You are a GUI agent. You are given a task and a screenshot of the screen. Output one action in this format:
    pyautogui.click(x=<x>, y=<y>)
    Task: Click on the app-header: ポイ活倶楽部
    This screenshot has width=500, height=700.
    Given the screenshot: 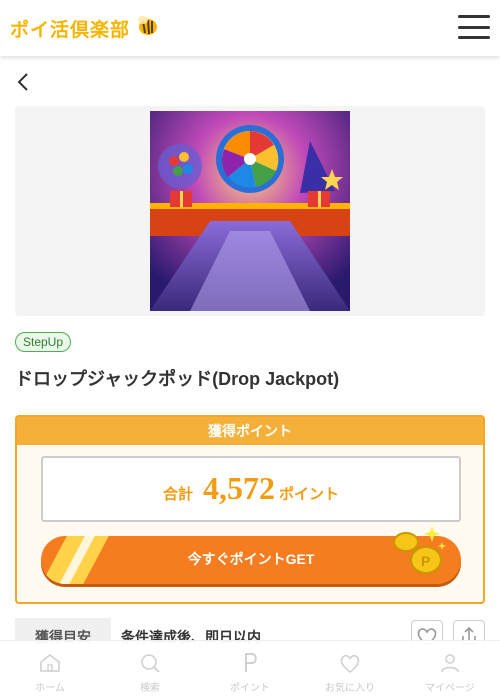 What is the action you would take?
    pyautogui.click(x=250, y=28)
    